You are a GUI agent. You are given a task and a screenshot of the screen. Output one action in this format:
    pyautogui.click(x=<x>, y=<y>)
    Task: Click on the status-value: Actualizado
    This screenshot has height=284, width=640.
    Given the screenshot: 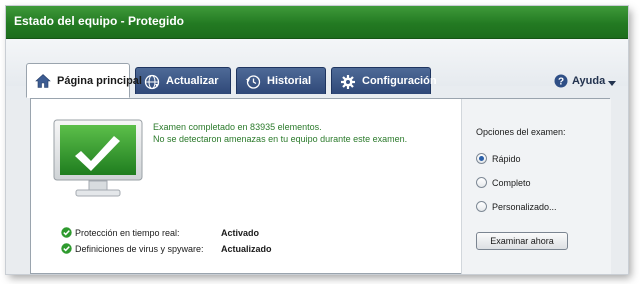 What is the action you would take?
    pyautogui.click(x=246, y=249)
    